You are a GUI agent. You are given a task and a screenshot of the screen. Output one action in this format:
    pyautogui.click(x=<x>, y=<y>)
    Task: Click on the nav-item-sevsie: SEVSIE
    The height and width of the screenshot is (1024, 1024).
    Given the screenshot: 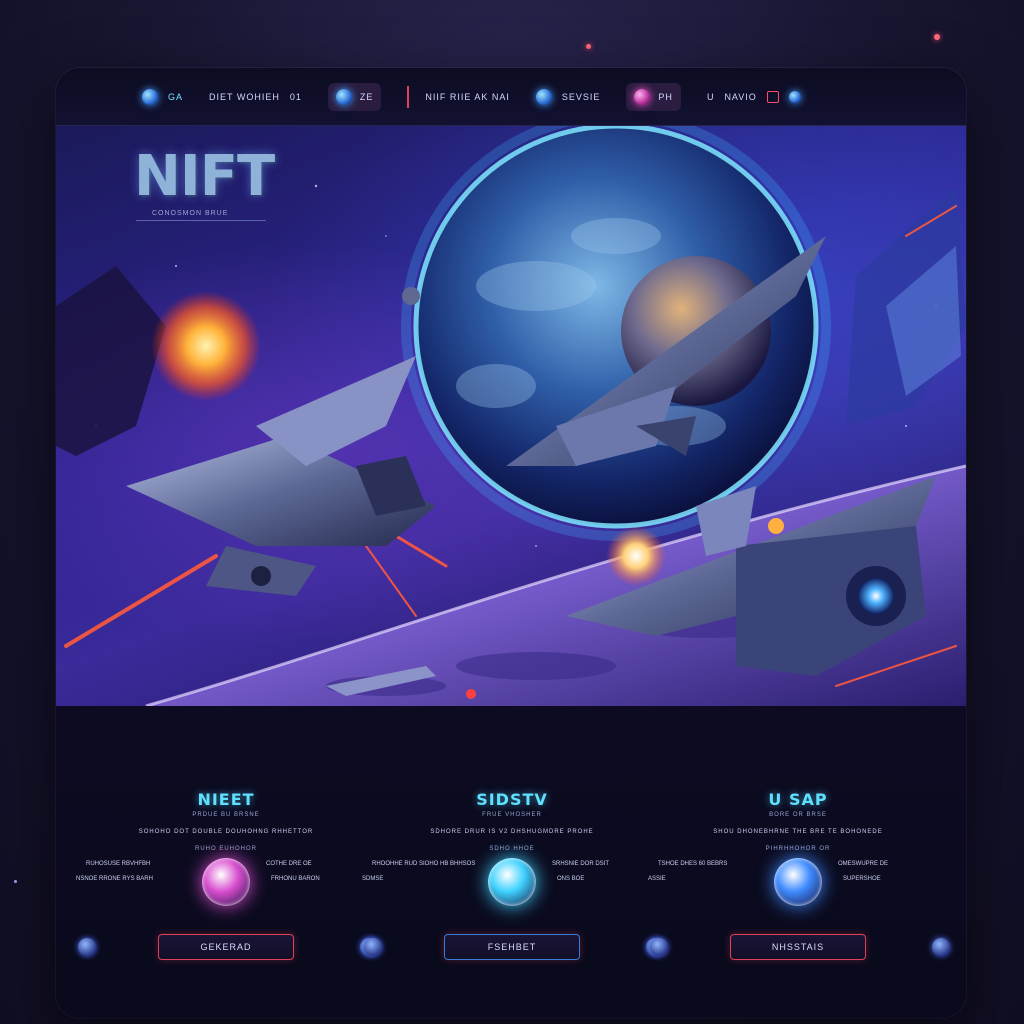 What is the action you would take?
    pyautogui.click(x=581, y=97)
    